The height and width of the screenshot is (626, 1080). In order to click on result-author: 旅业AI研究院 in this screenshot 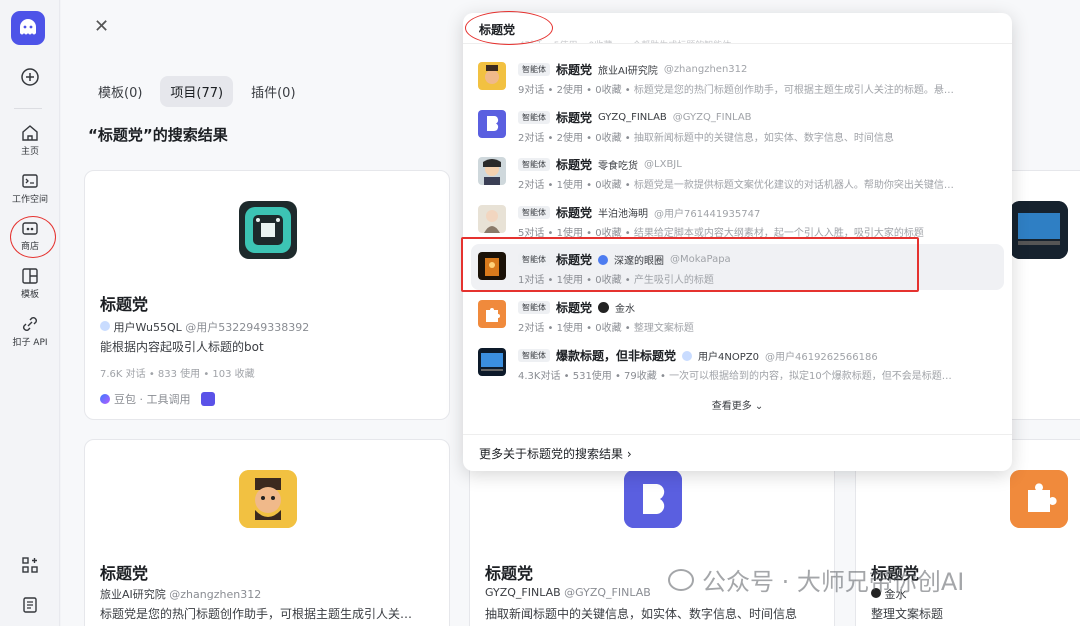, I will do `click(628, 71)`.